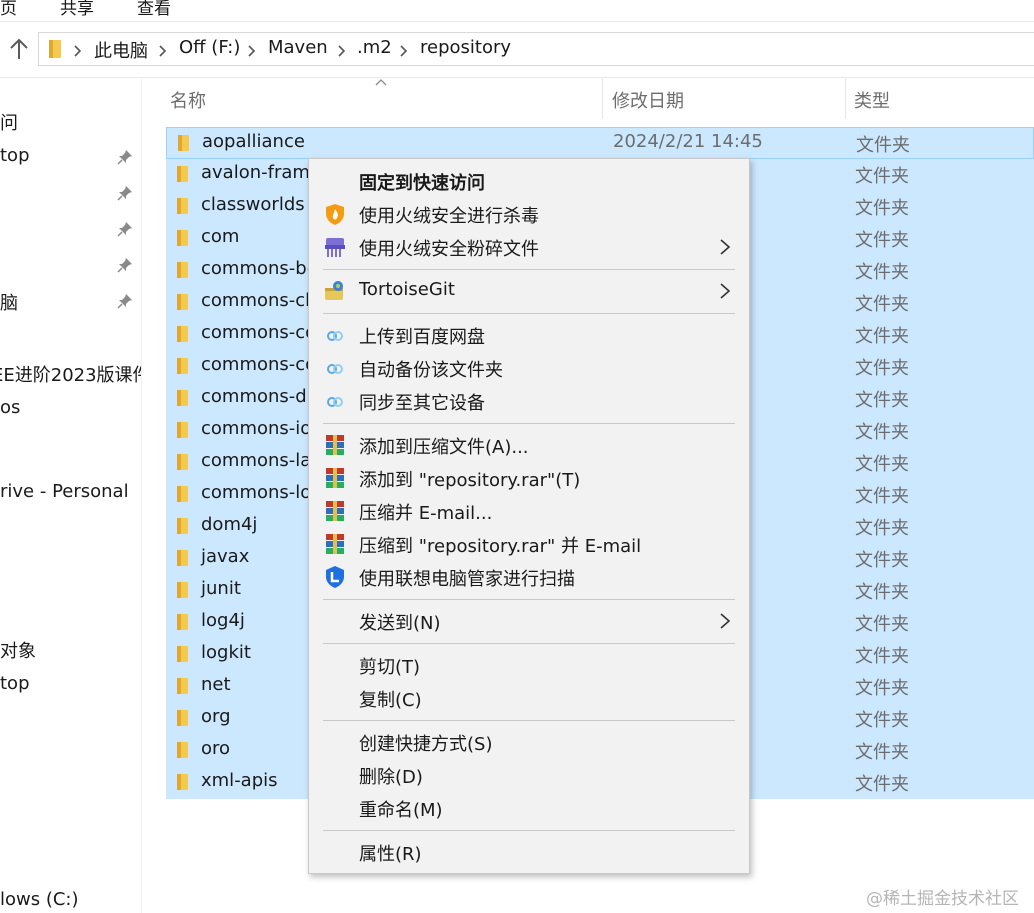 The height and width of the screenshot is (913, 1034). I want to click on menu-item-label: 使用联想电脑管家进行扫描, so click(467, 579).